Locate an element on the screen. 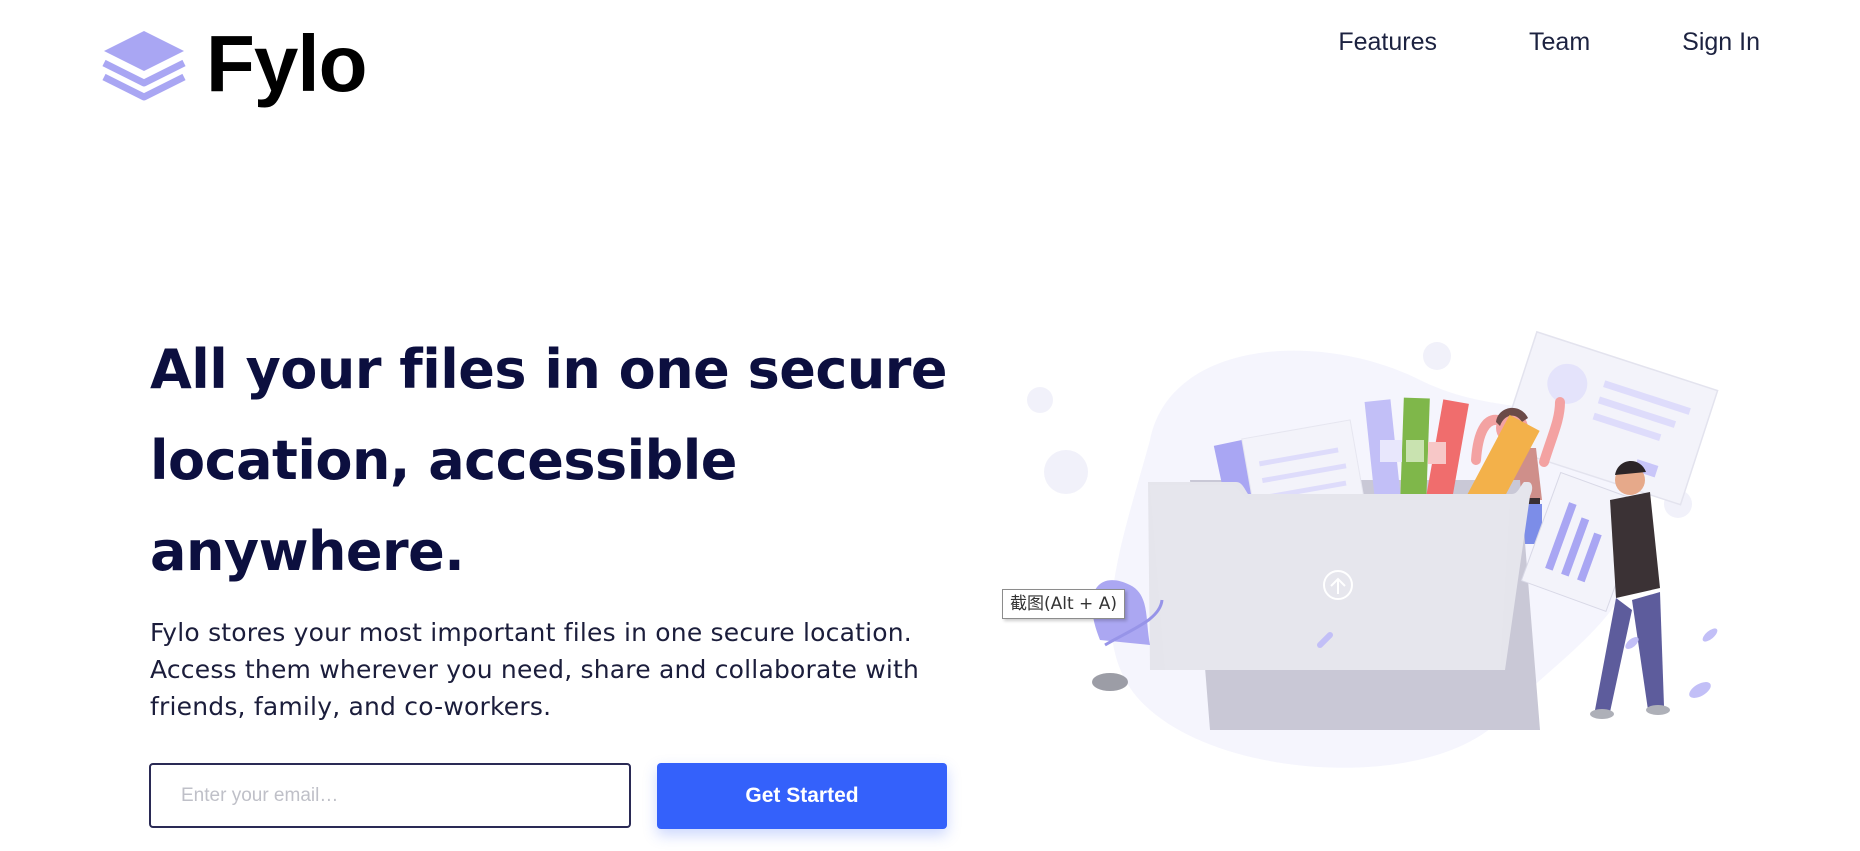 The height and width of the screenshot is (851, 1860). nav-features: Features is located at coordinates (1387, 42).